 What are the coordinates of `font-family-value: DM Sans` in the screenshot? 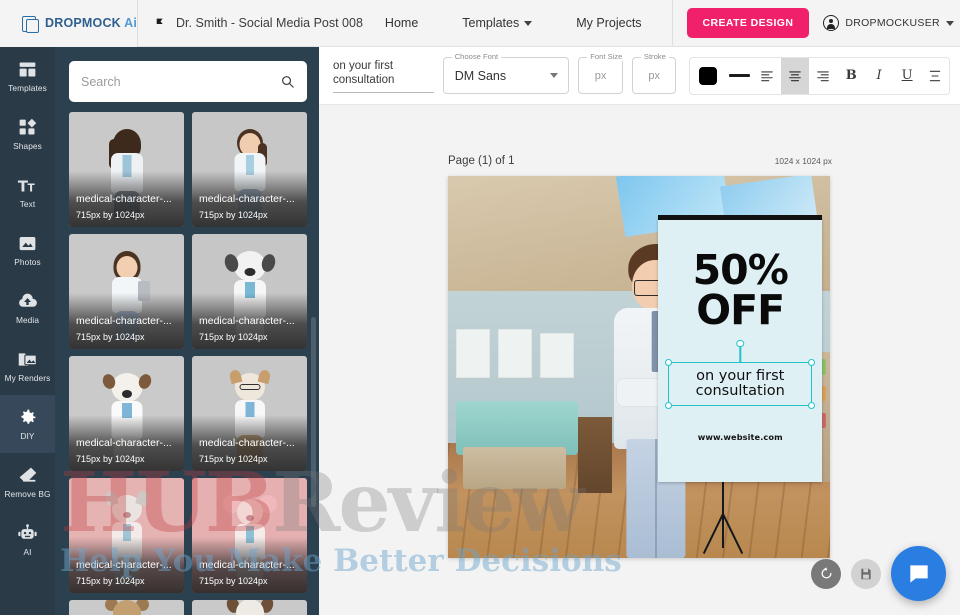 It's located at (480, 75).